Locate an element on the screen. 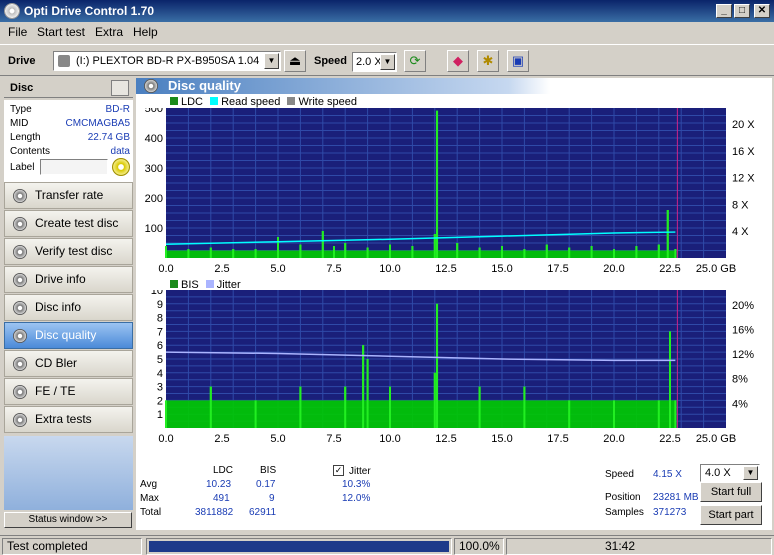 This screenshot has height=555, width=774. y-tick-label: 7 is located at coordinates (160, 332).